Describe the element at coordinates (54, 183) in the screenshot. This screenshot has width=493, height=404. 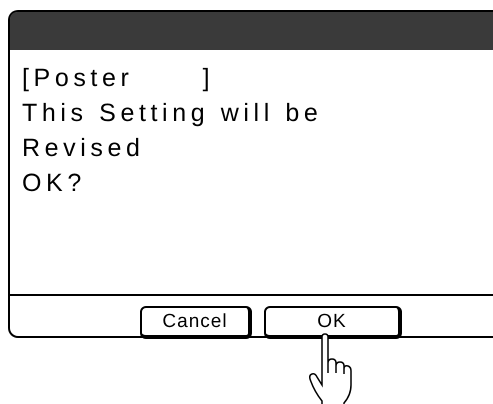
I see `message-line: OK?` at that location.